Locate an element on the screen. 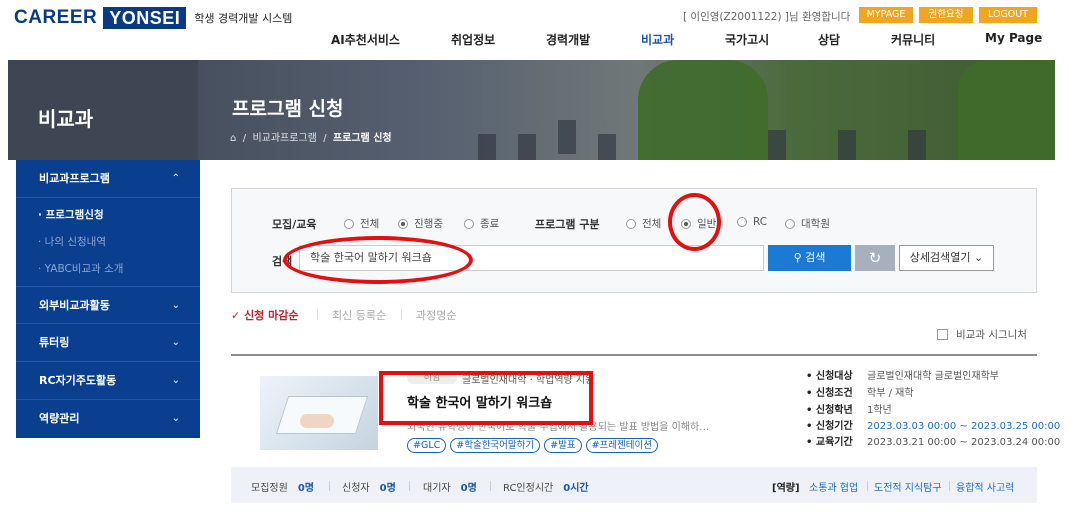 The height and width of the screenshot is (519, 1075). stat-applicants: 신청자 0명 is located at coordinates (369, 488).